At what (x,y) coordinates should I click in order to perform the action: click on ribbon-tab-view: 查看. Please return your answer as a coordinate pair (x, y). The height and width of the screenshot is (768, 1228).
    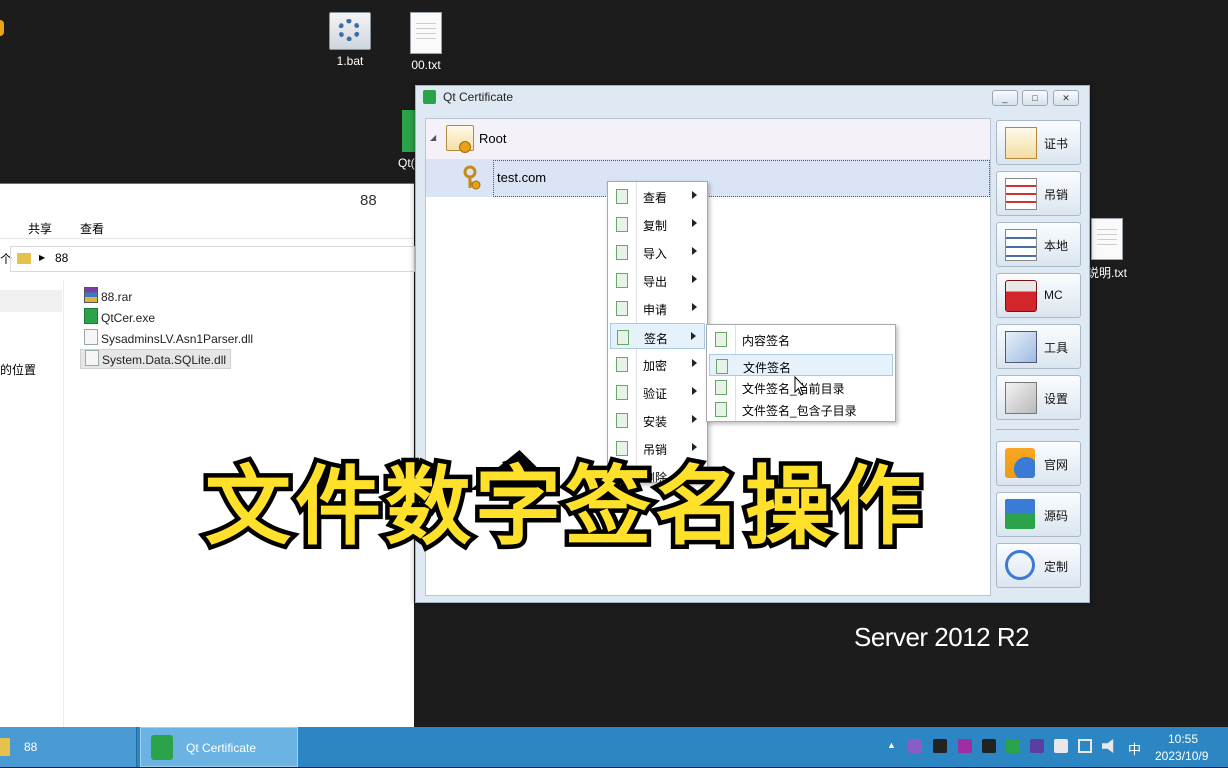
    Looking at the image, I should click on (92, 228).